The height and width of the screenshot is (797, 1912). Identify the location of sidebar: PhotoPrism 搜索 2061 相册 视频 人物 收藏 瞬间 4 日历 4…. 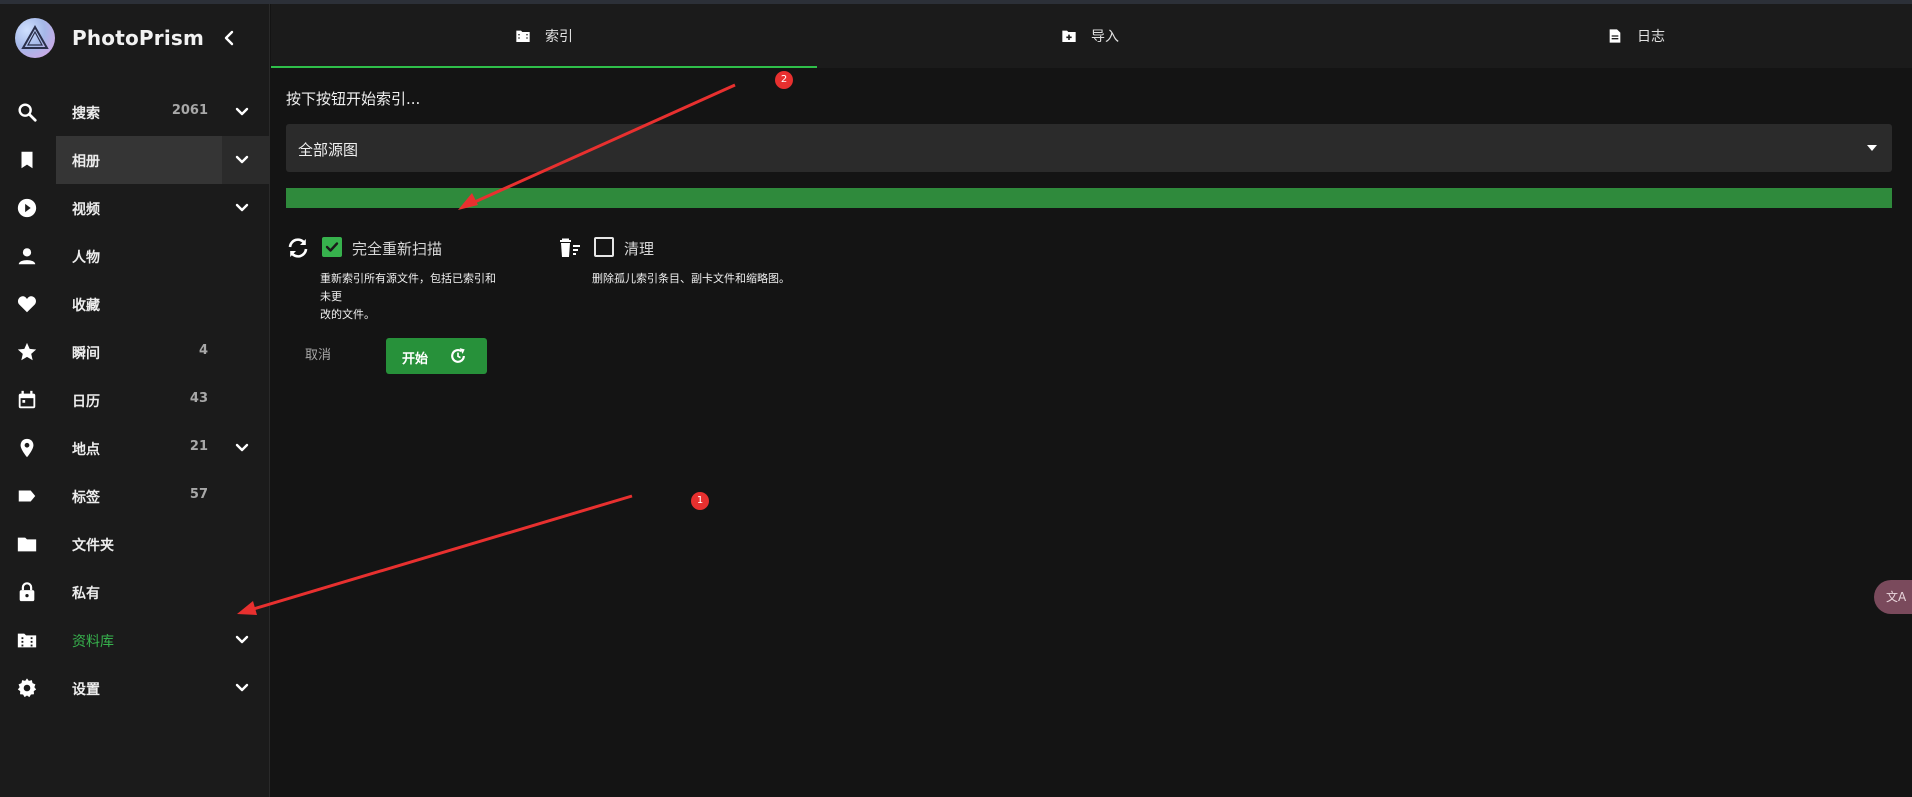
(135, 400).